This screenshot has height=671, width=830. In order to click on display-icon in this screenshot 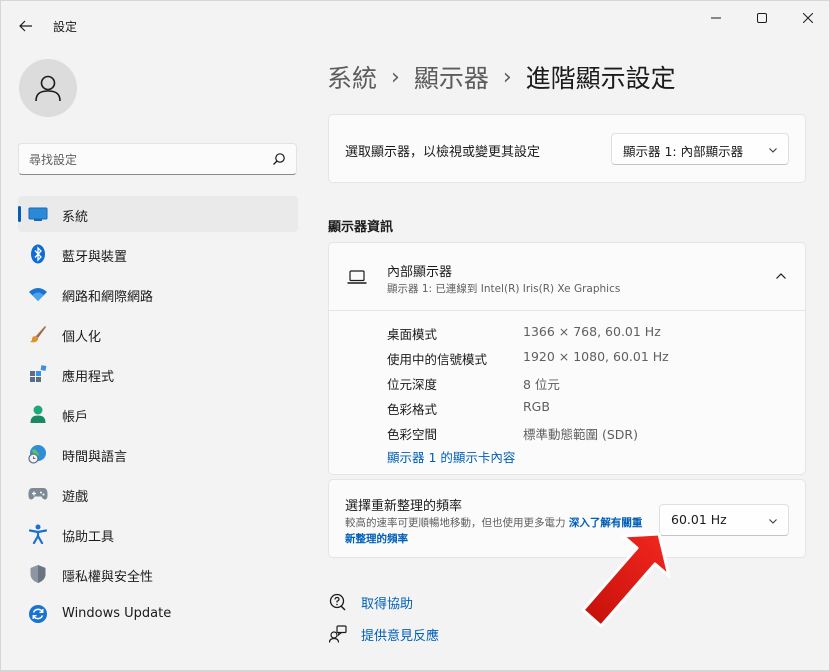, I will do `click(38, 214)`.